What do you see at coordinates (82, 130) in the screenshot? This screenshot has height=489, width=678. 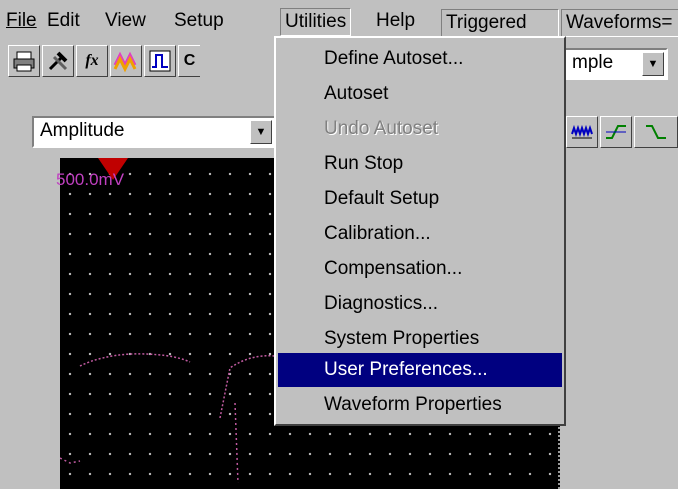 I see `measurement-value: Amplitude` at bounding box center [82, 130].